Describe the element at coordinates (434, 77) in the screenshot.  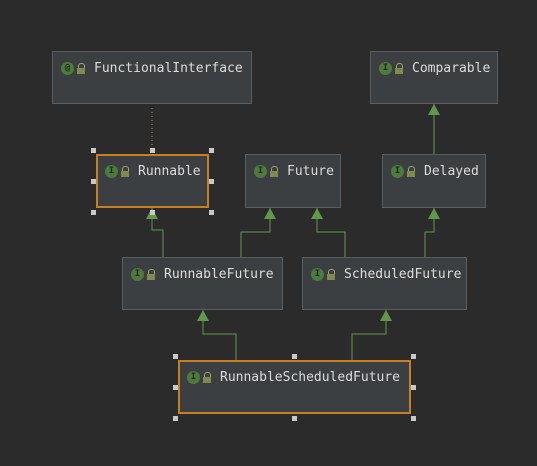
I see `node-comparable: I Comparable` at that location.